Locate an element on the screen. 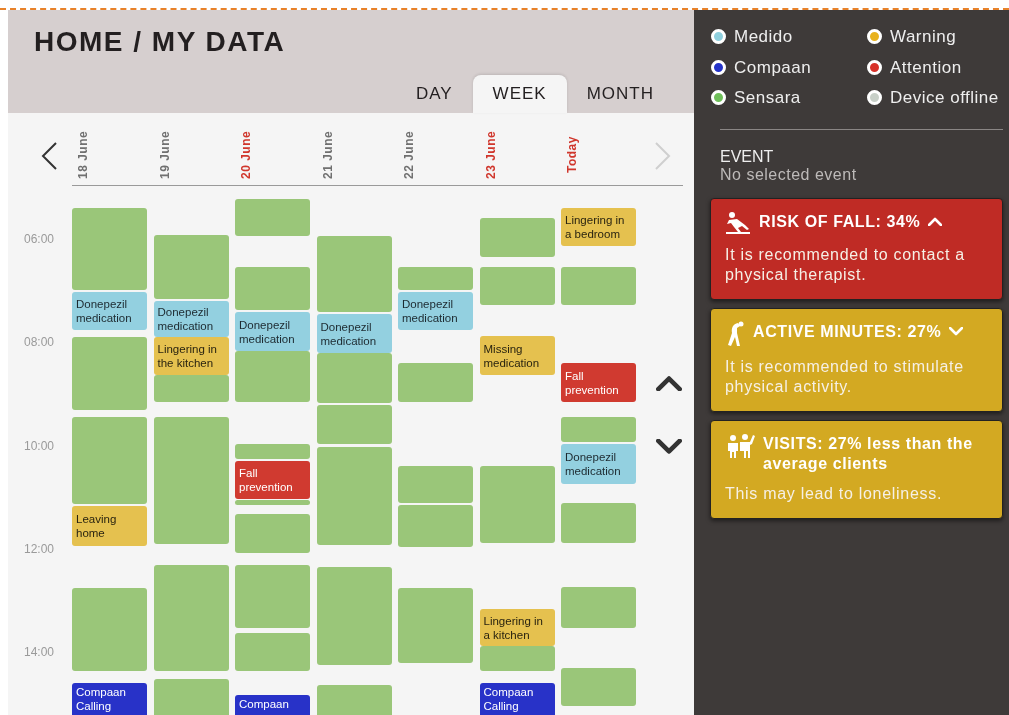 This screenshot has width=1009, height=715. falling-person-icon is located at coordinates (738, 222).